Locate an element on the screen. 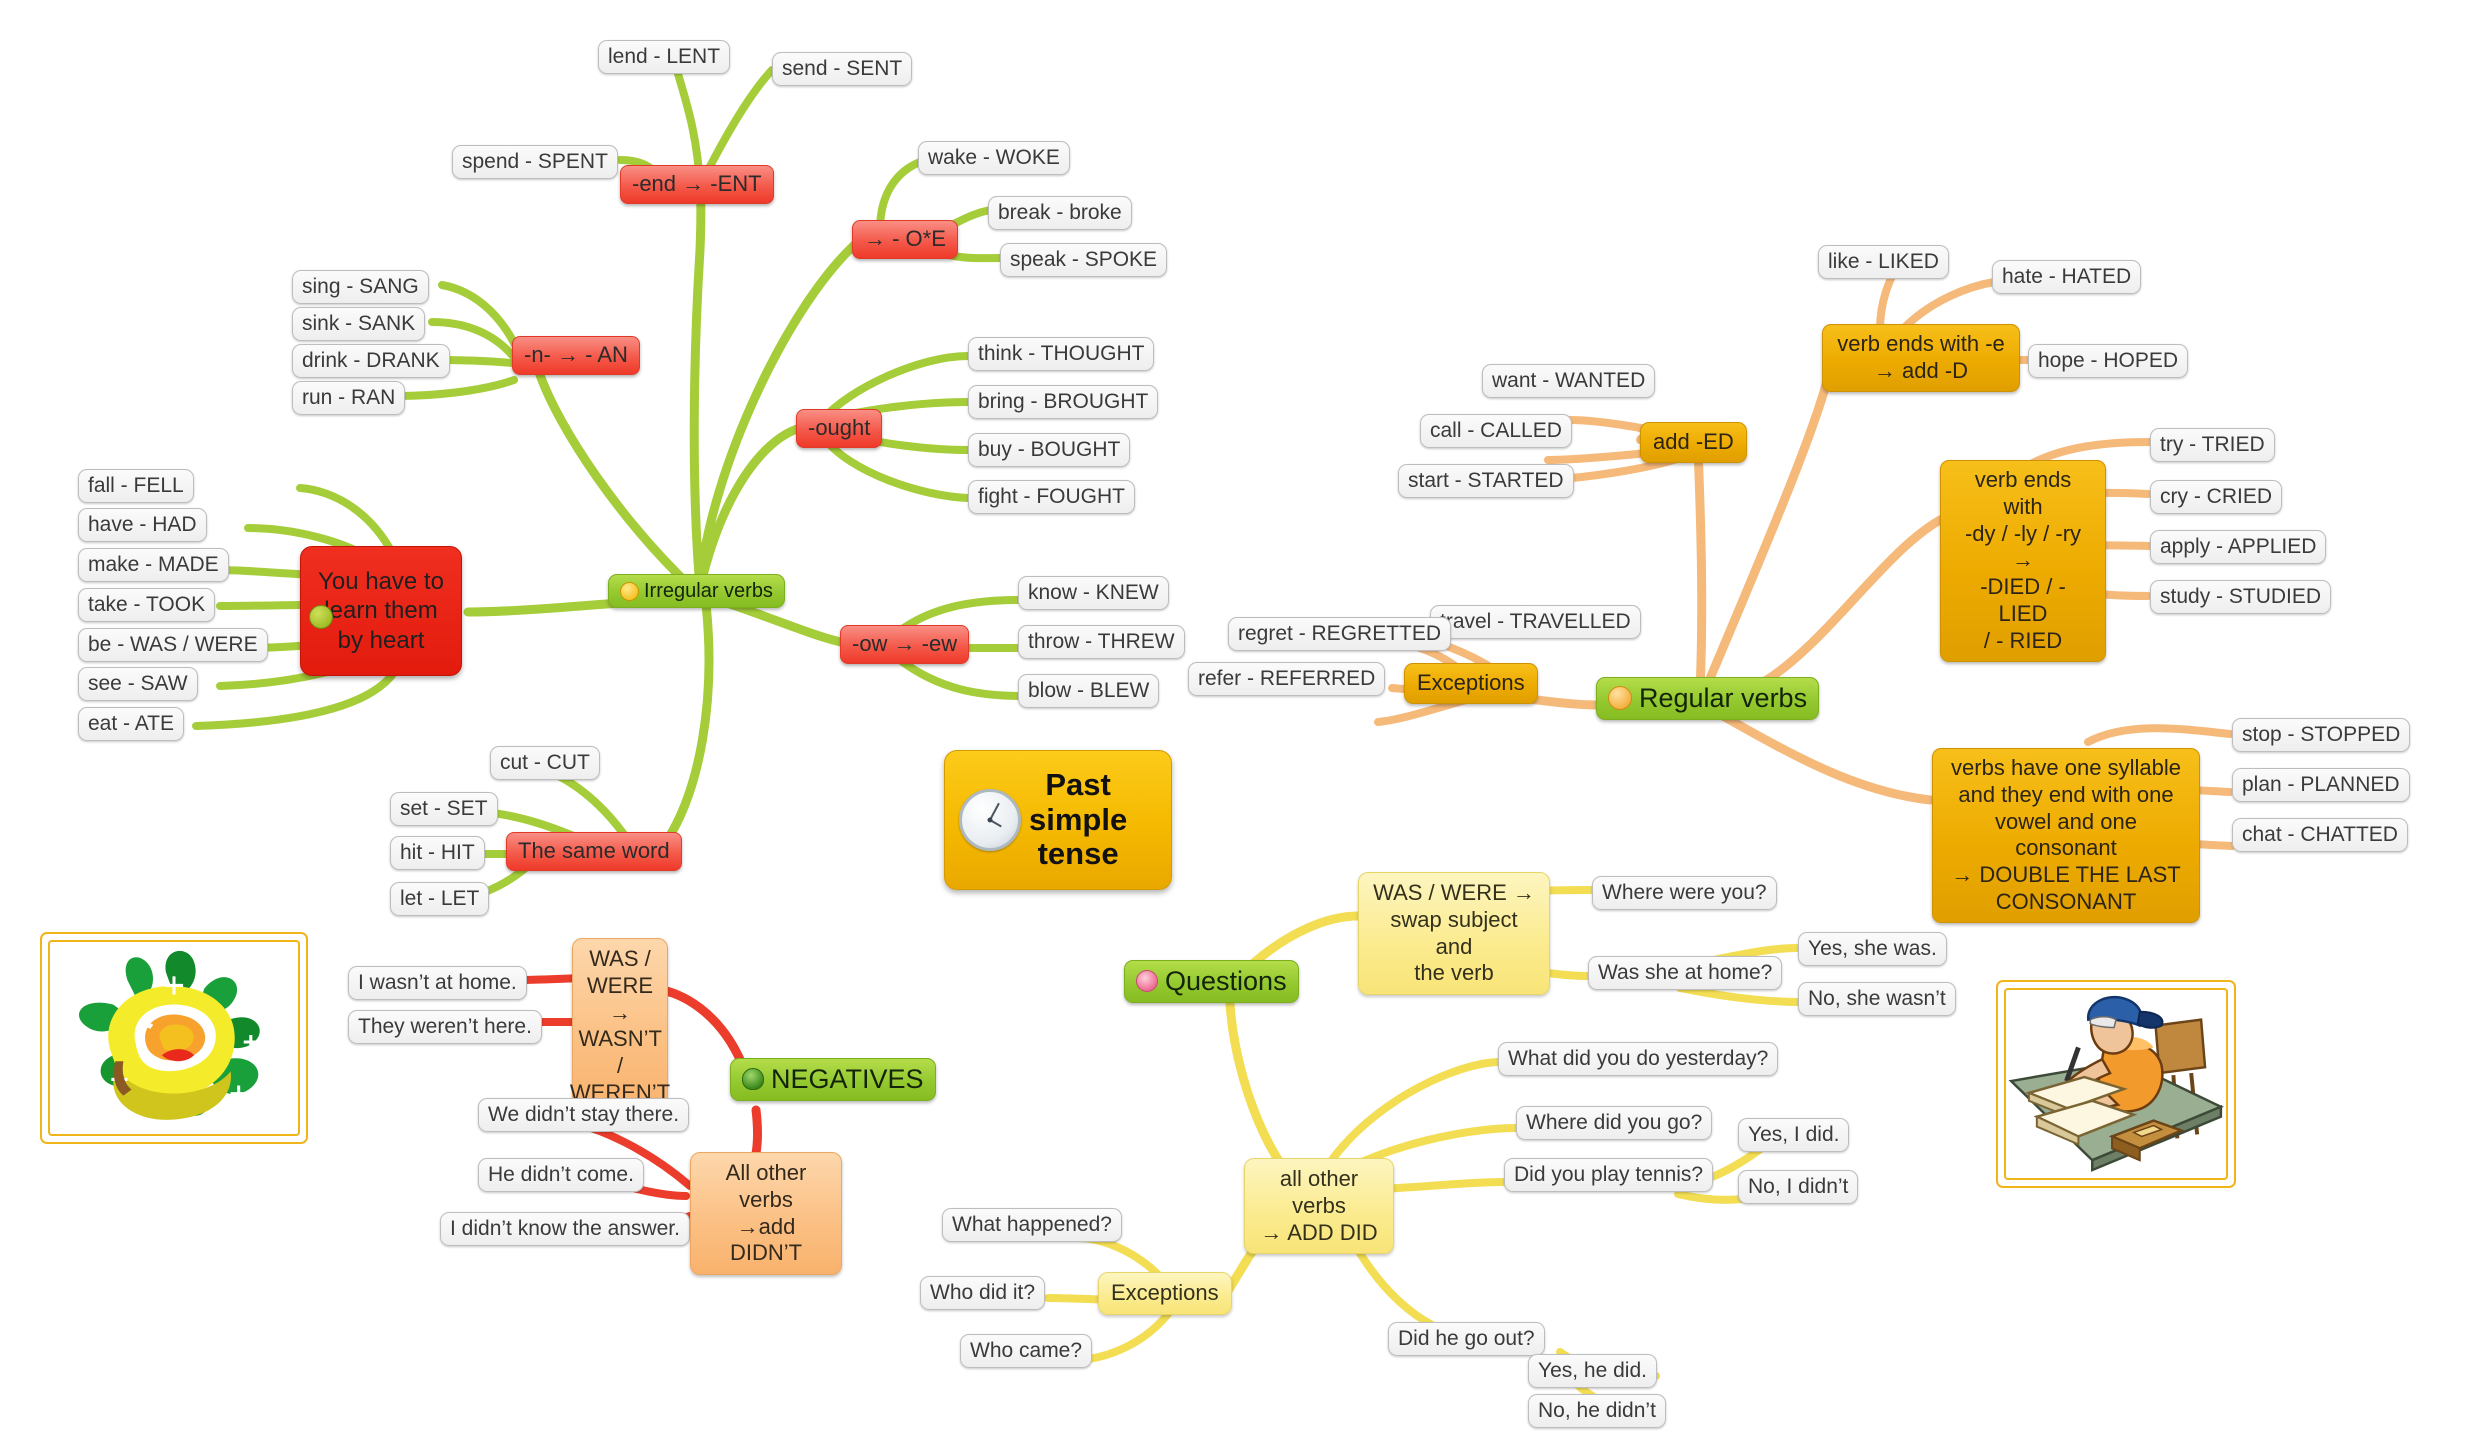  group-exceptions-questions: Exceptions is located at coordinates (1165, 1293).